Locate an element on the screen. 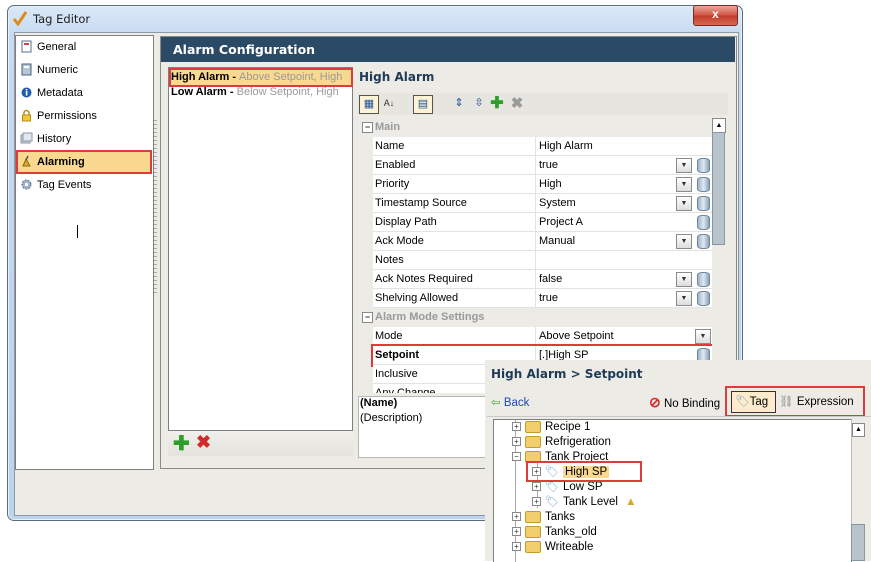 The image size is (871, 562). property-row-mode: Mode Above Setpoint ▼ is located at coordinates (542, 336).